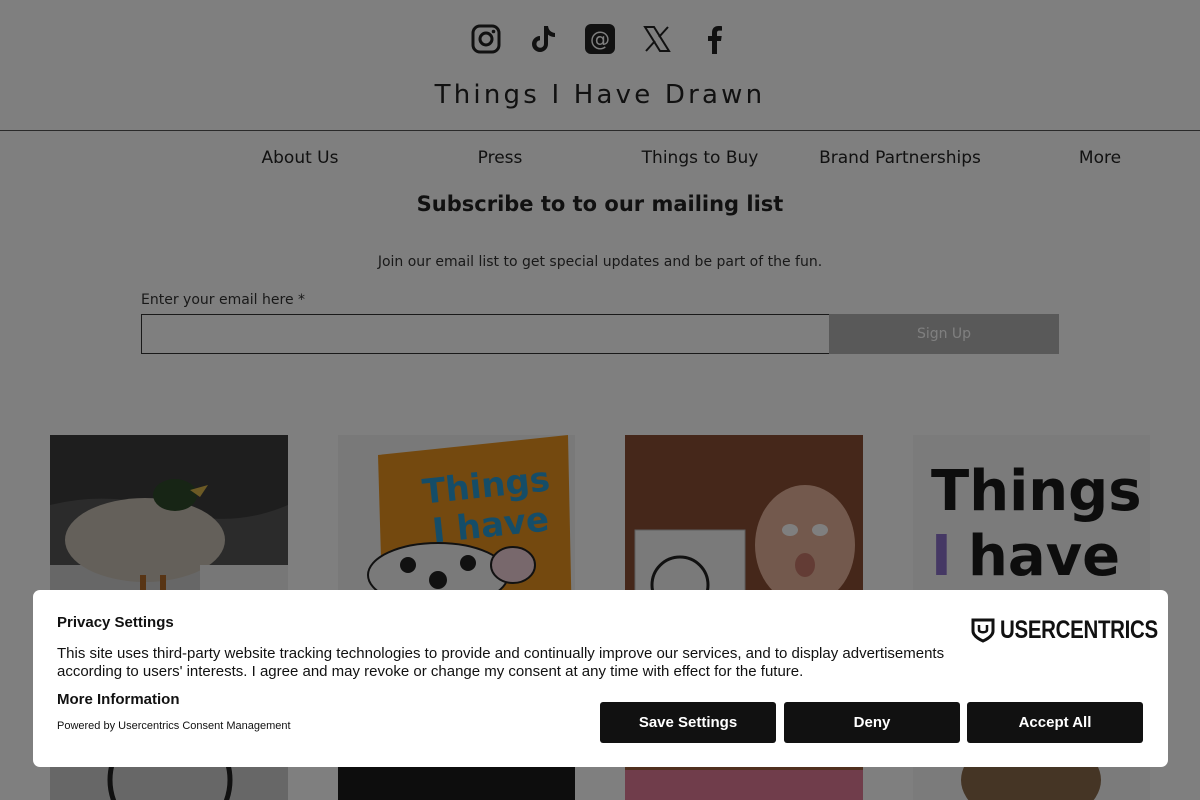 The width and height of the screenshot is (1200, 800). Describe the element at coordinates (1079, 629) in the screenshot. I see `usercentrics-logo-text: USERCENTRICS` at that location.